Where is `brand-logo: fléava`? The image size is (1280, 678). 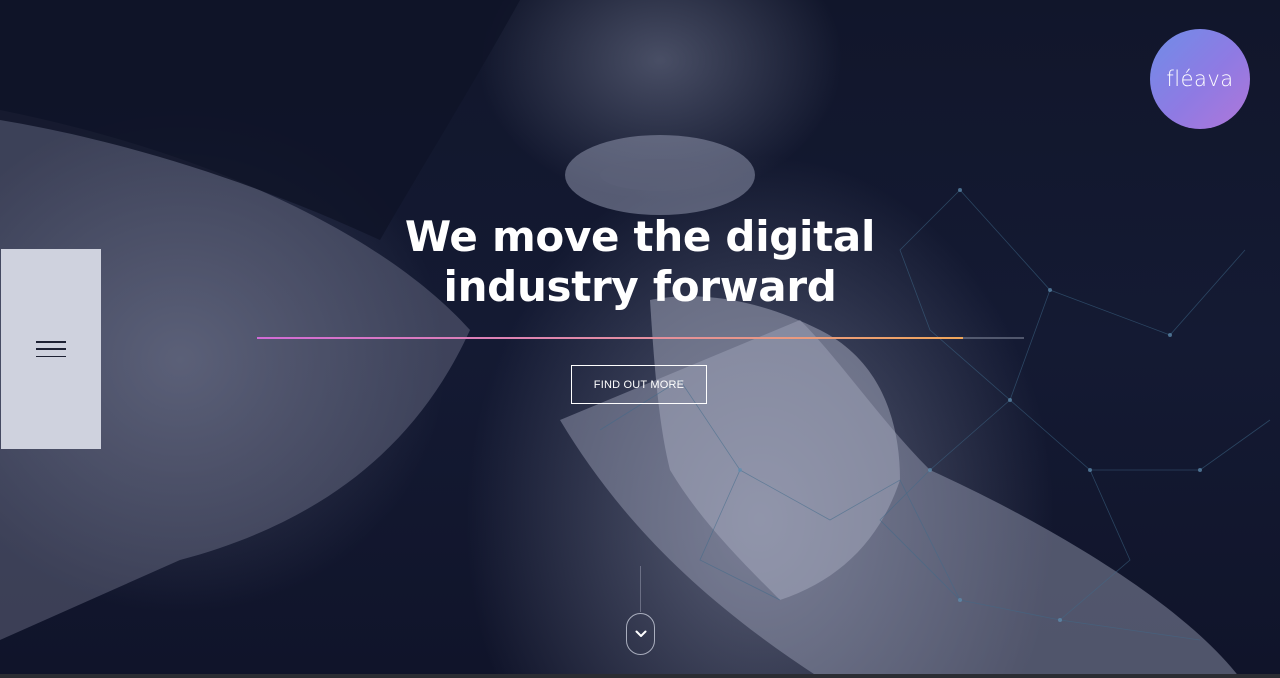
brand-logo: fléava is located at coordinates (1200, 79).